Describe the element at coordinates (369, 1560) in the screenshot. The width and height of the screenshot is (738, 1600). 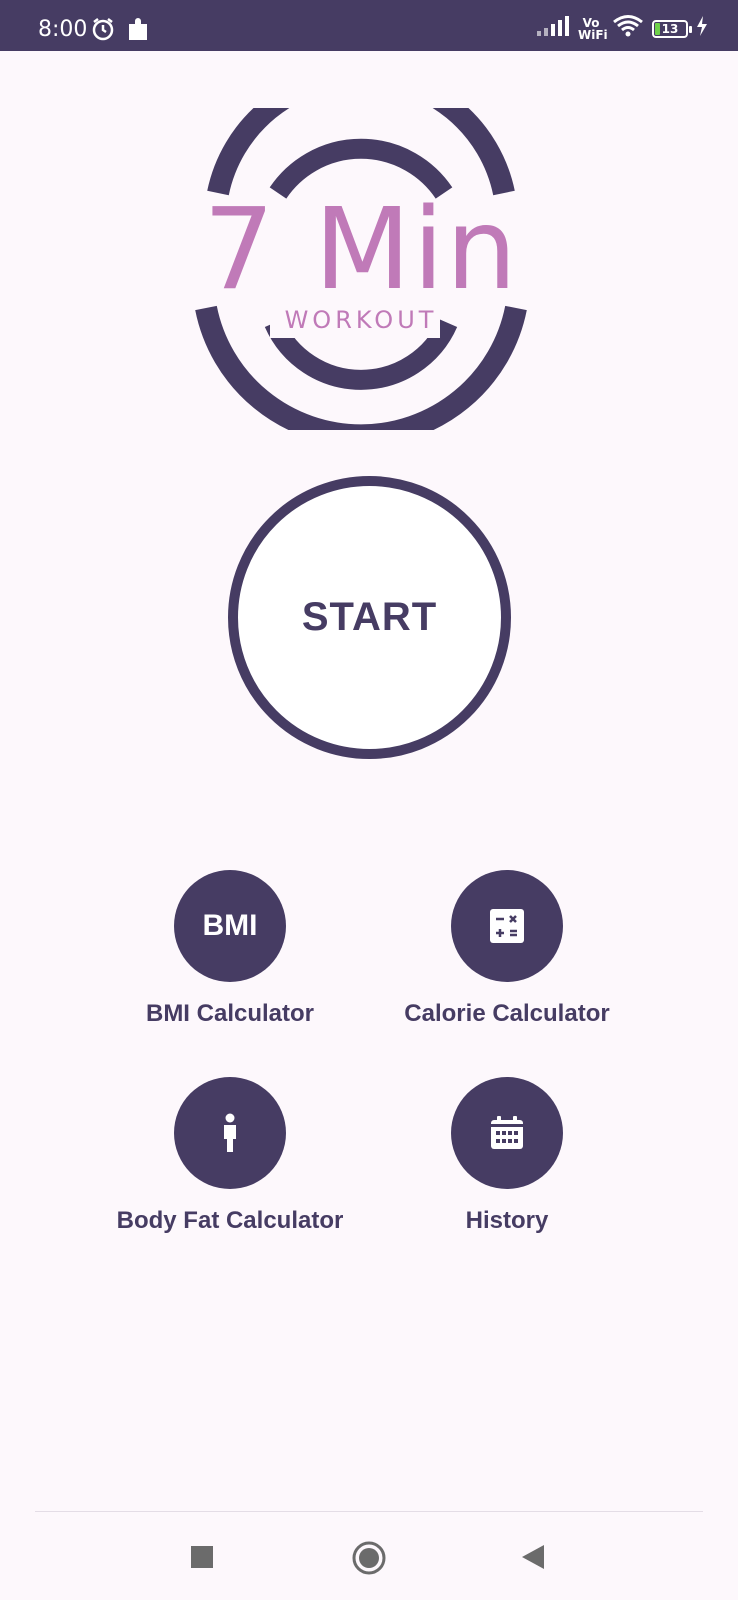
I see `home-button` at that location.